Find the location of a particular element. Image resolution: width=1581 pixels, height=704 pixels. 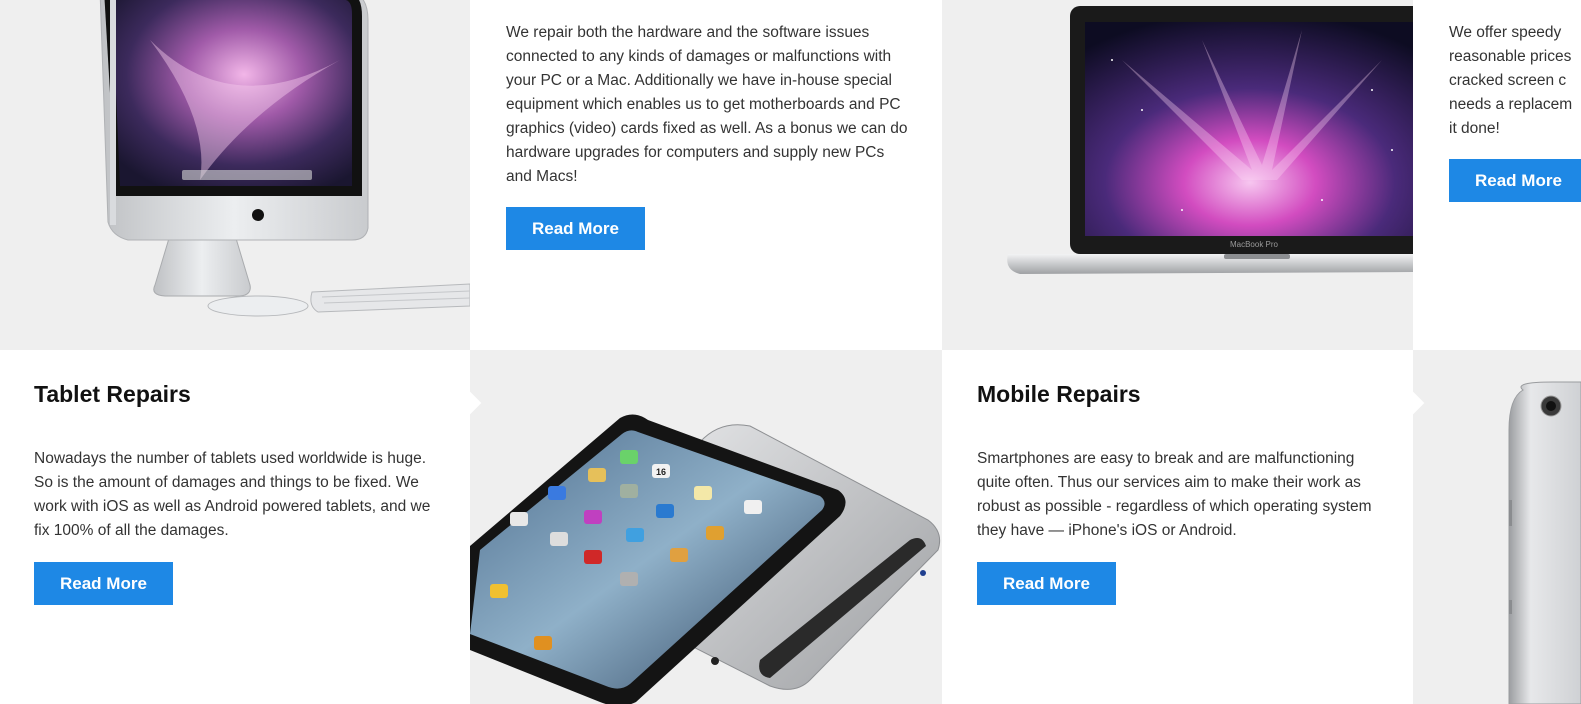

mobile-repairs-title: Mobile Repairs is located at coordinates (1059, 394).